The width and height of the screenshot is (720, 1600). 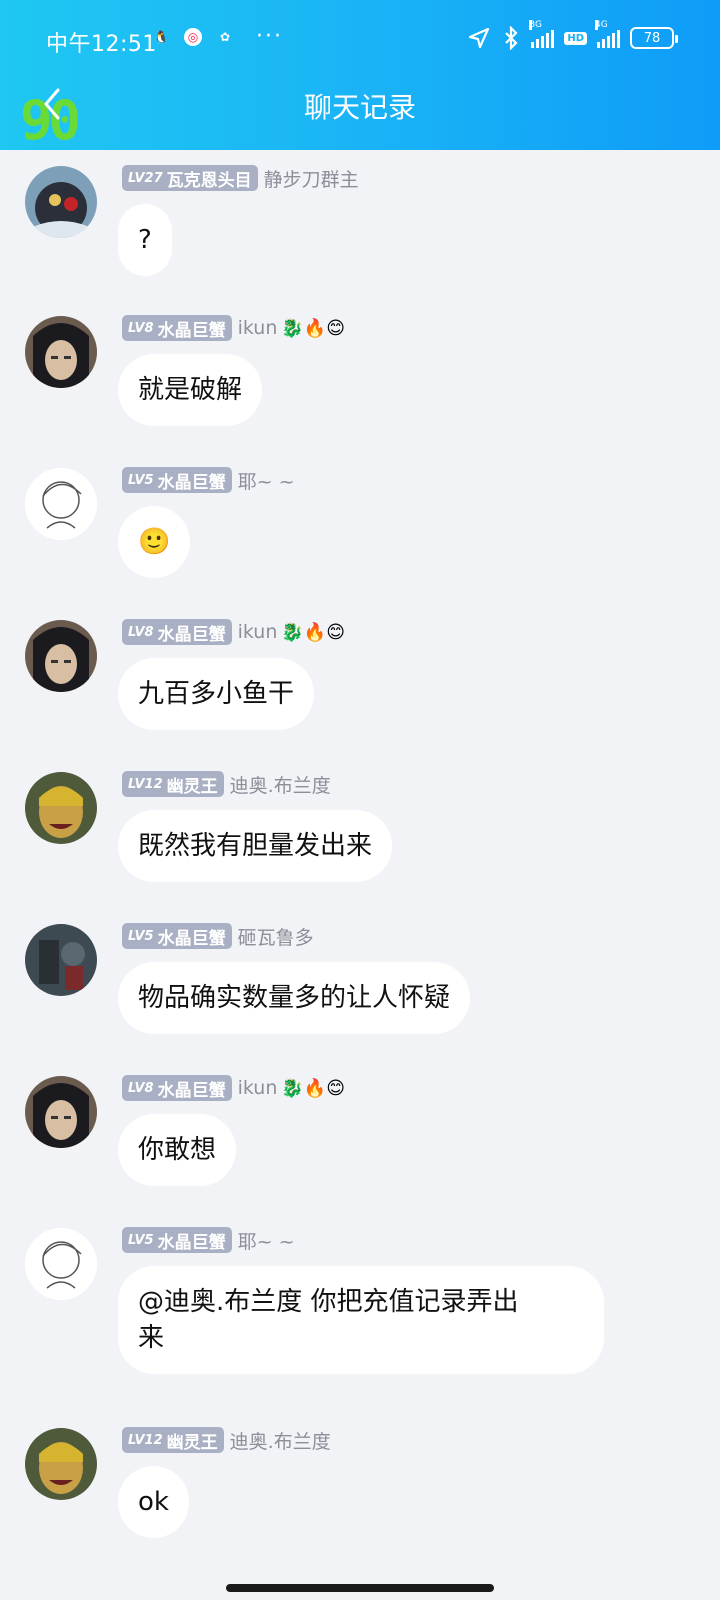 What do you see at coordinates (145, 240) in the screenshot?
I see `message-bubble: ?` at bounding box center [145, 240].